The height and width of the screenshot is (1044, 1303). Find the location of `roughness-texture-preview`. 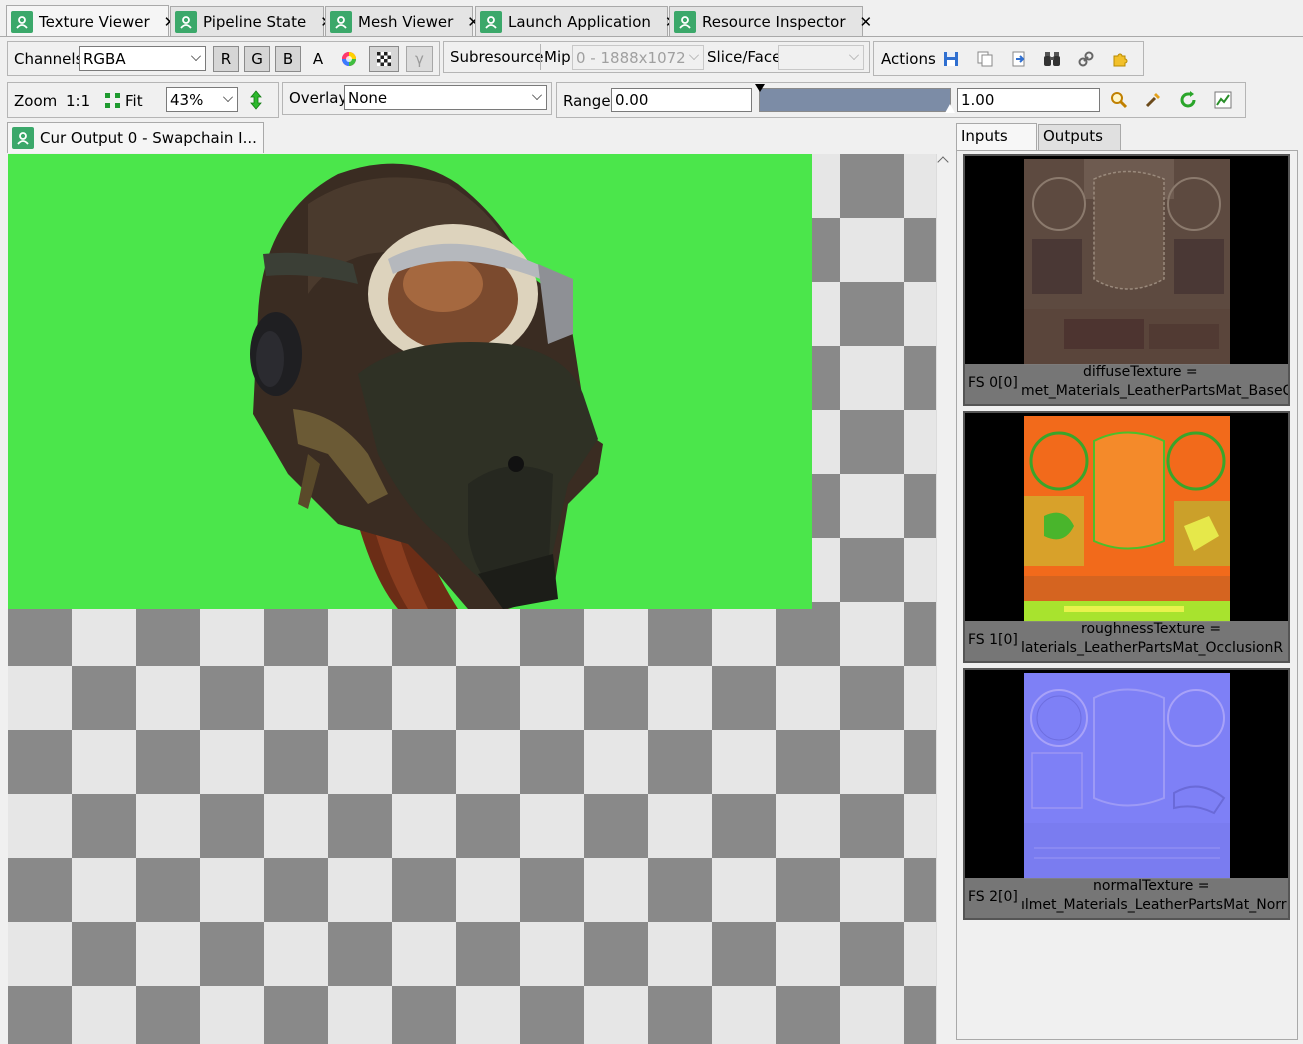

roughness-texture-preview is located at coordinates (1127, 519).